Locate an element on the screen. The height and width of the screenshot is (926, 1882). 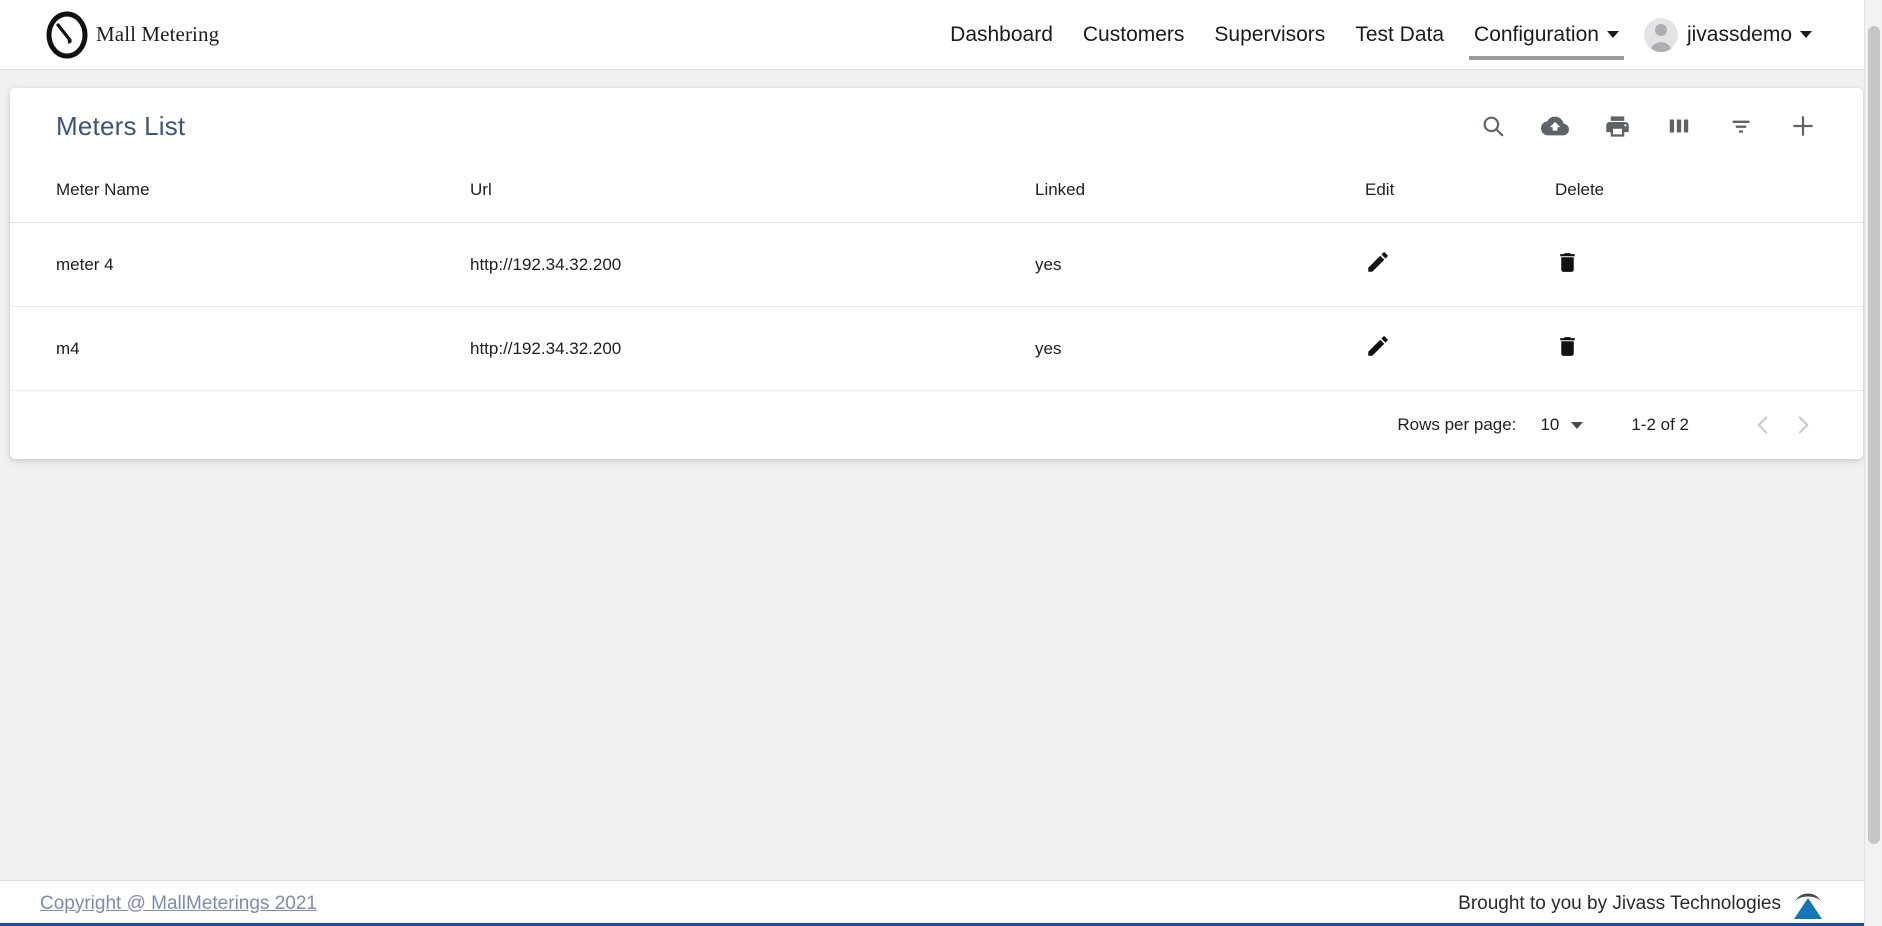
credit-text: Brought to you by Jivass Technologies is located at coordinates (1619, 903).